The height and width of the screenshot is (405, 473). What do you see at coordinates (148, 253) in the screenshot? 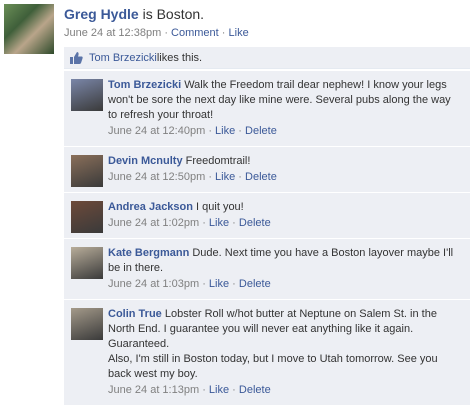
I see `commenter-name-link: Kate Bergmann` at bounding box center [148, 253].